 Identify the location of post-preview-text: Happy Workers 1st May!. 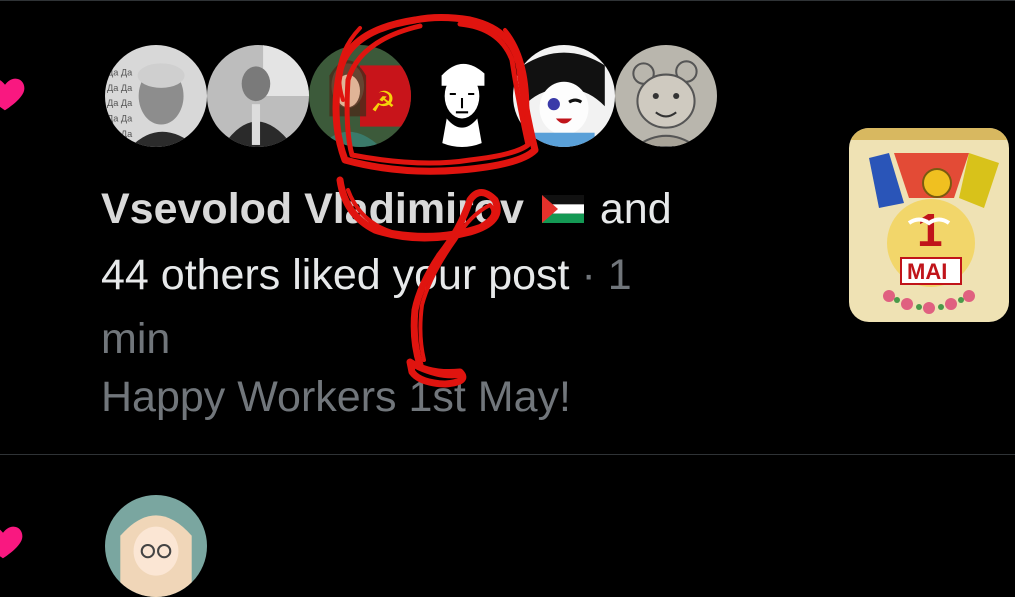
(336, 397).